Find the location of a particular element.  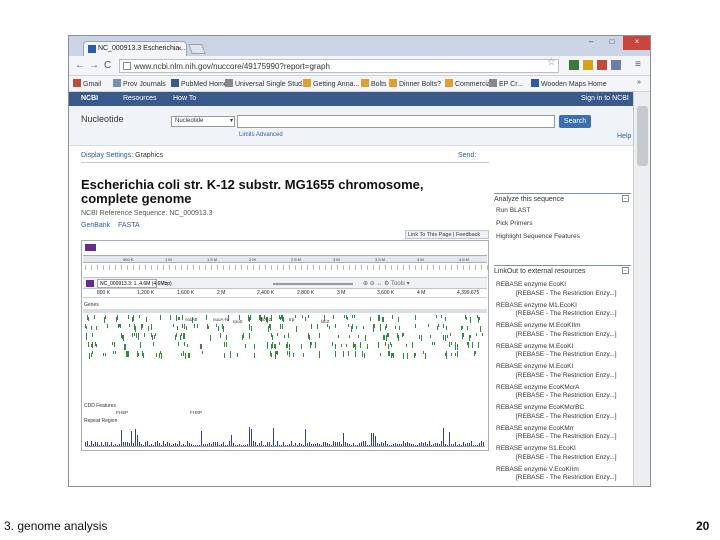

cdd-label: FHSP is located at coordinates (196, 412).